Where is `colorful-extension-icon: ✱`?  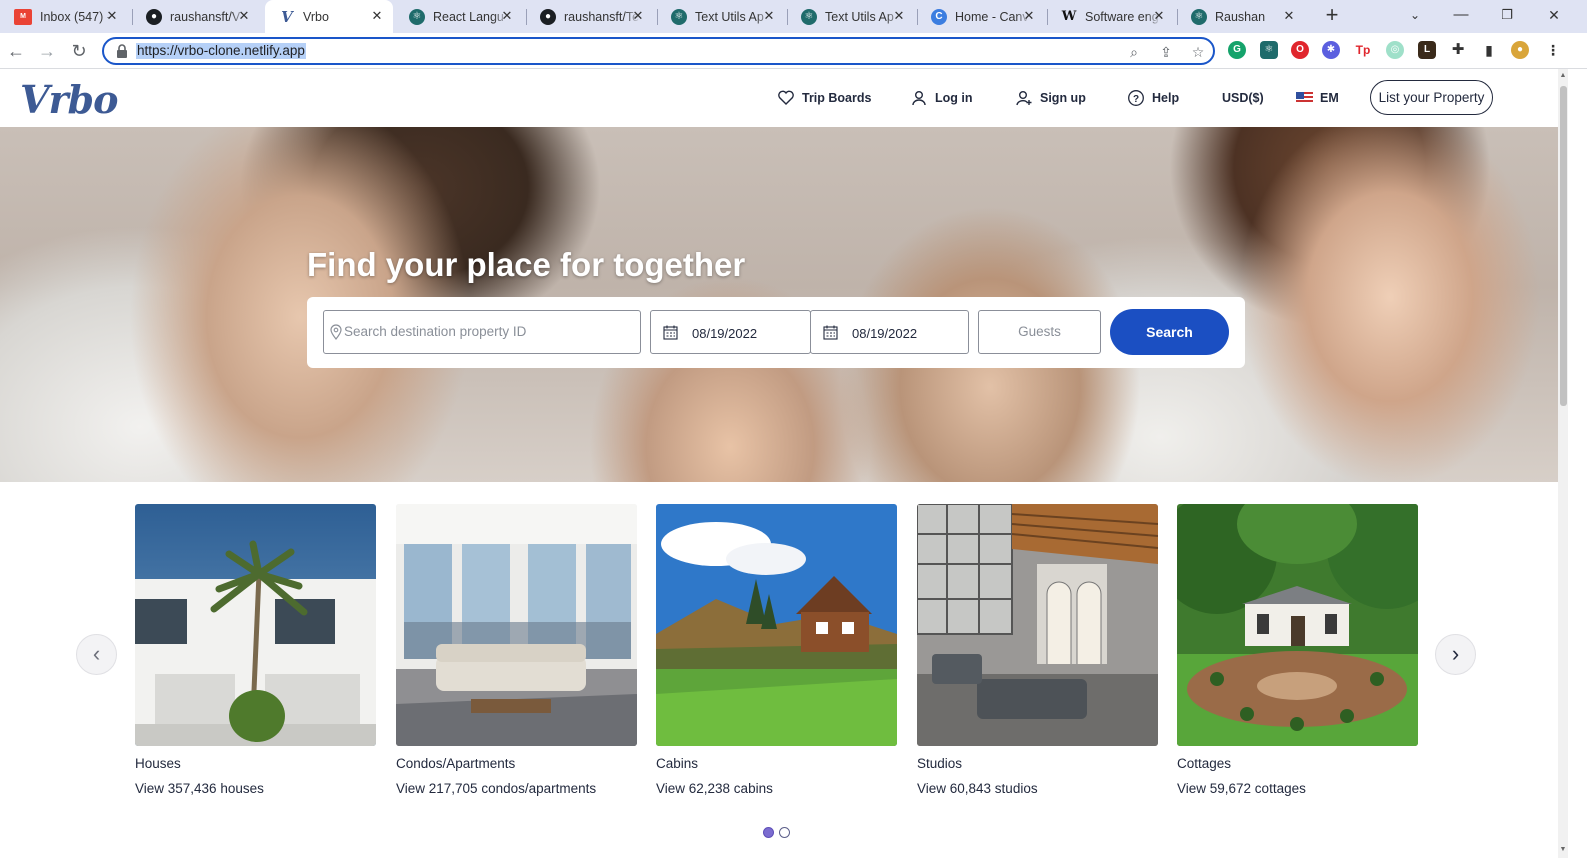
colorful-extension-icon: ✱ is located at coordinates (1331, 50).